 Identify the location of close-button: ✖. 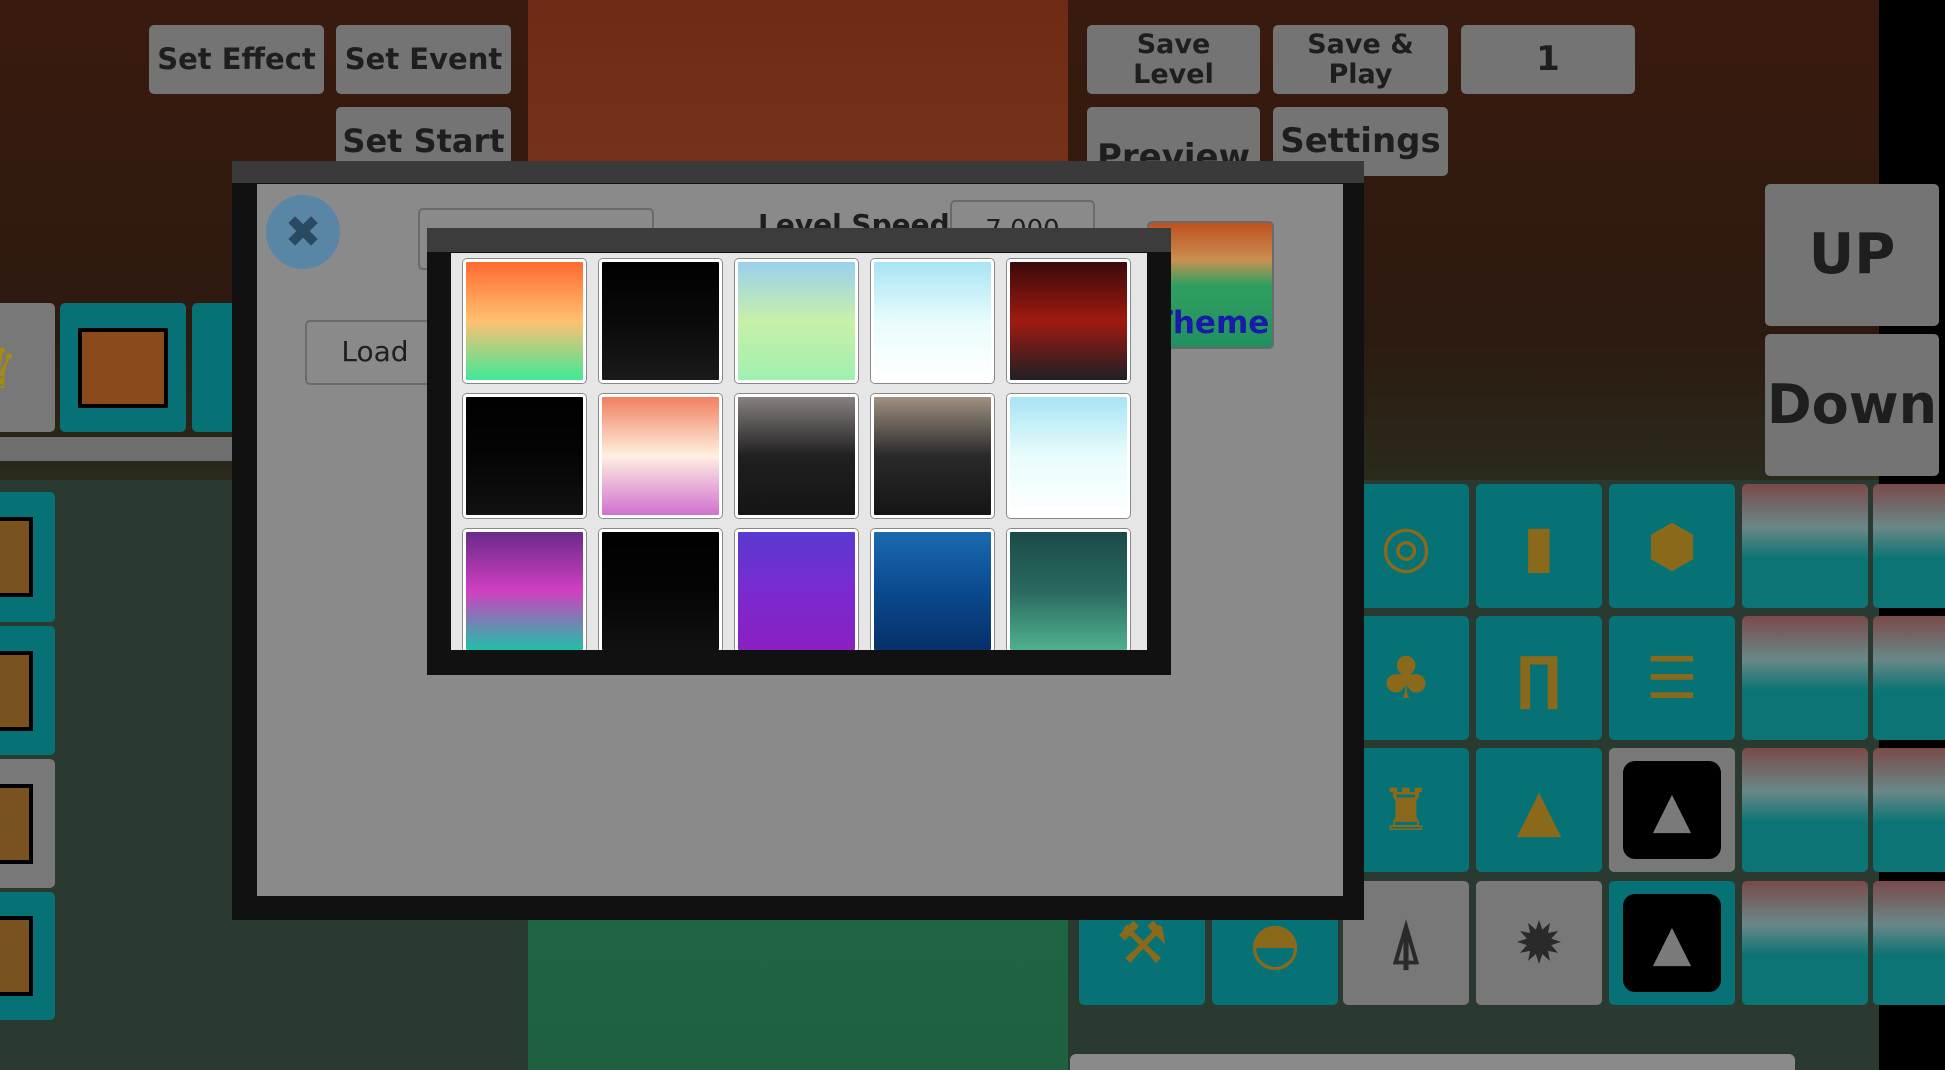
(303, 232).